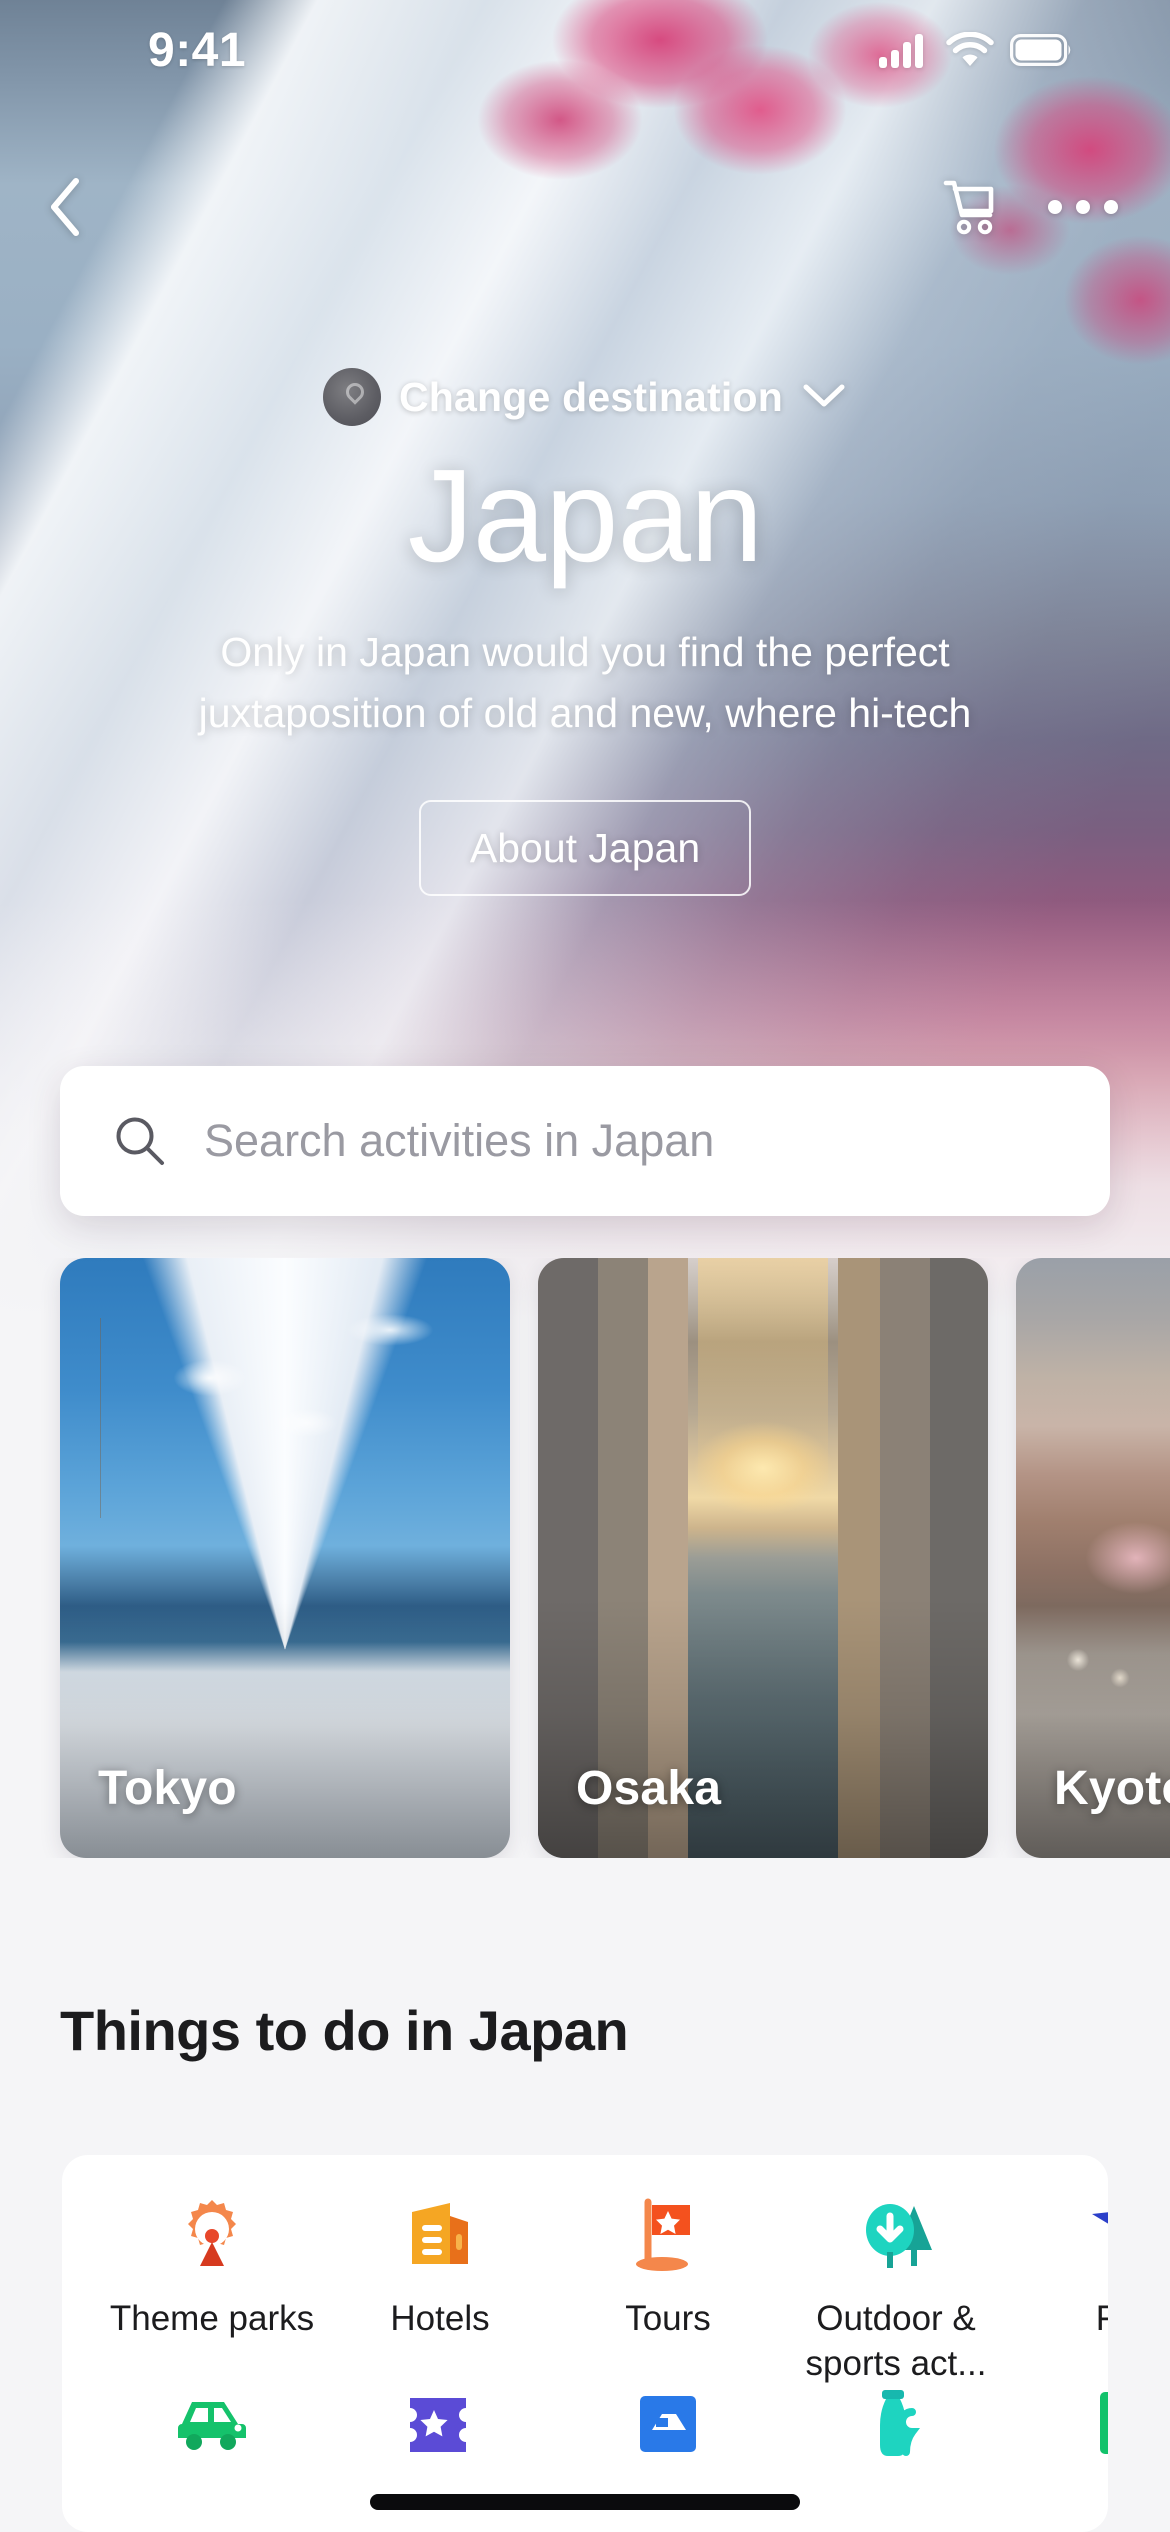 This screenshot has width=1170, height=2532. I want to click on hotel-building-icon, so click(440, 2232).